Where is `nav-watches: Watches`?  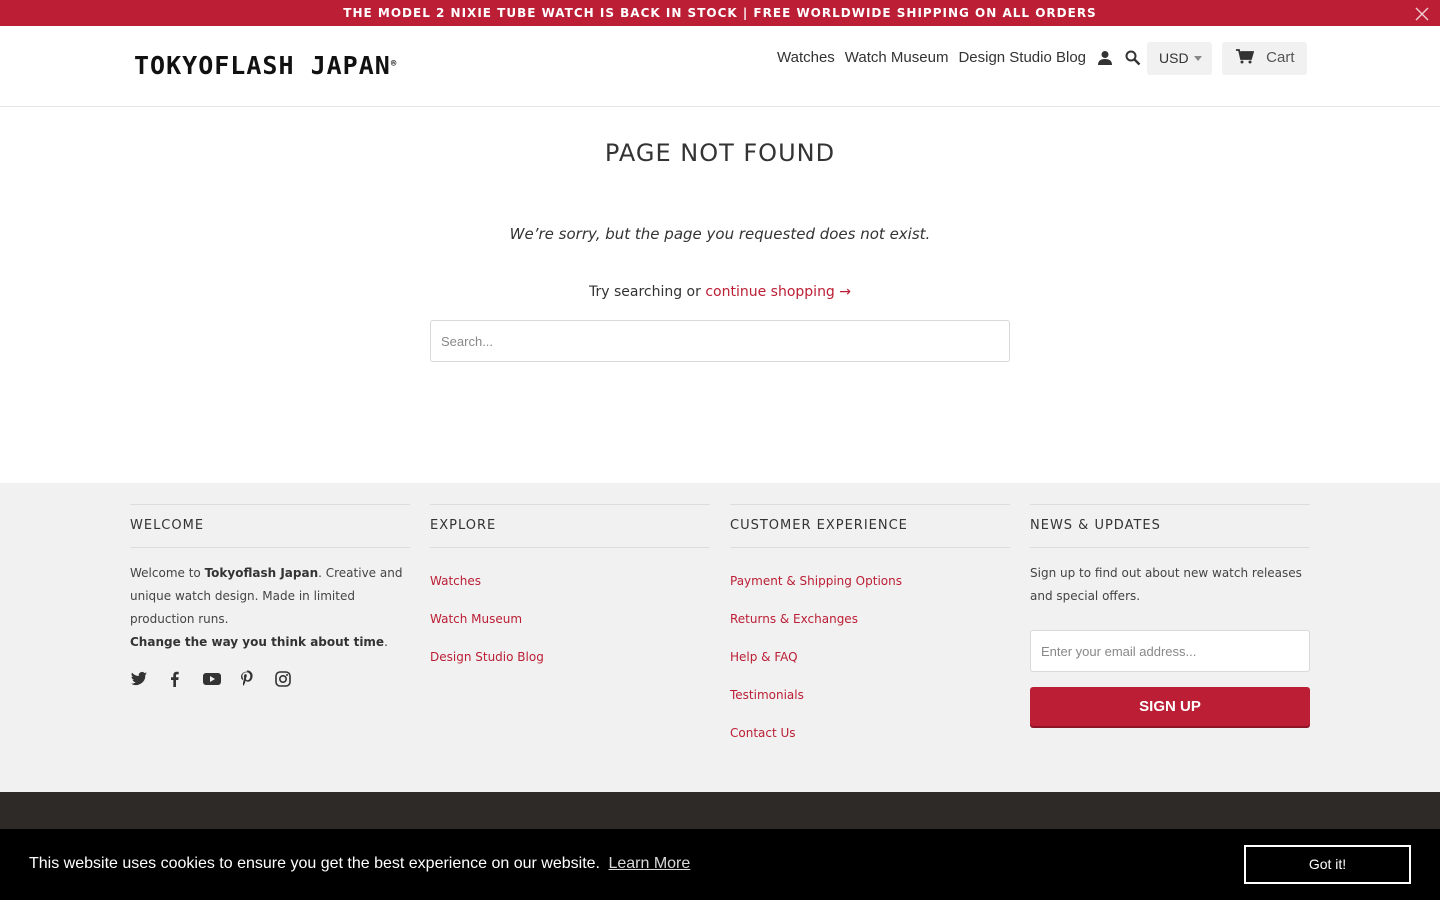
nav-watches: Watches is located at coordinates (806, 58).